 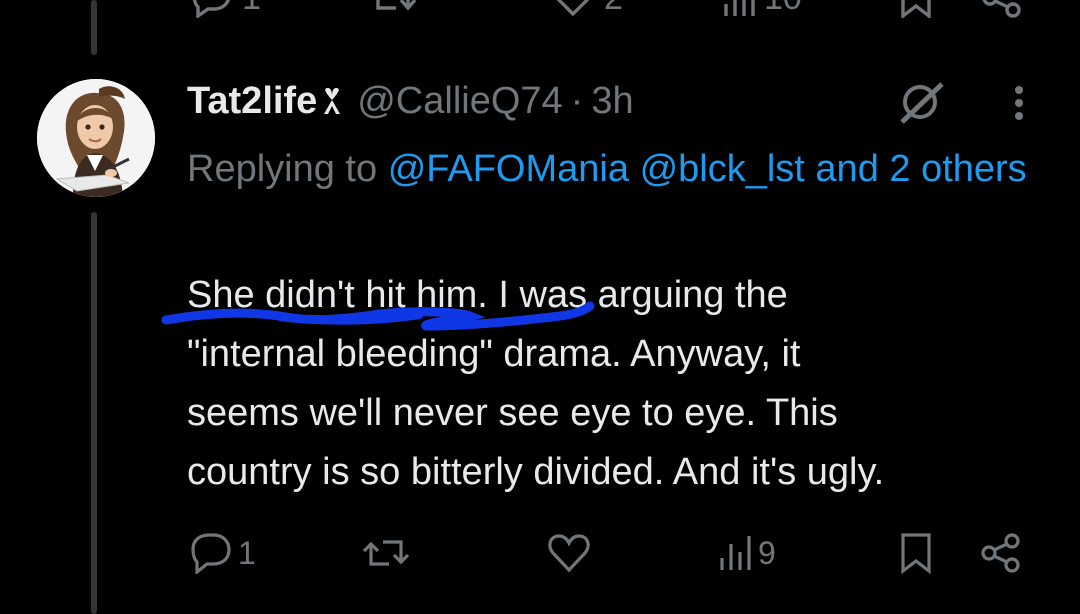 I want to click on prev-like-count: 2, so click(x=613, y=9).